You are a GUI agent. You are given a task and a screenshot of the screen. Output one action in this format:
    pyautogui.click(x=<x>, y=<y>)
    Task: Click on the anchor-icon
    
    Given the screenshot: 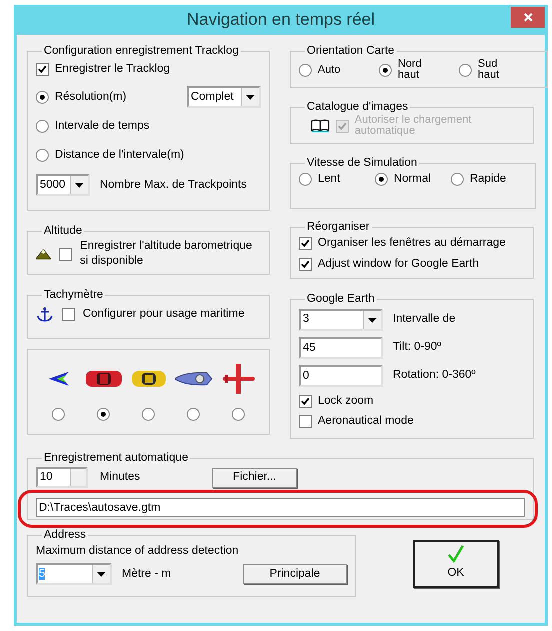 What is the action you would take?
    pyautogui.click(x=45, y=314)
    